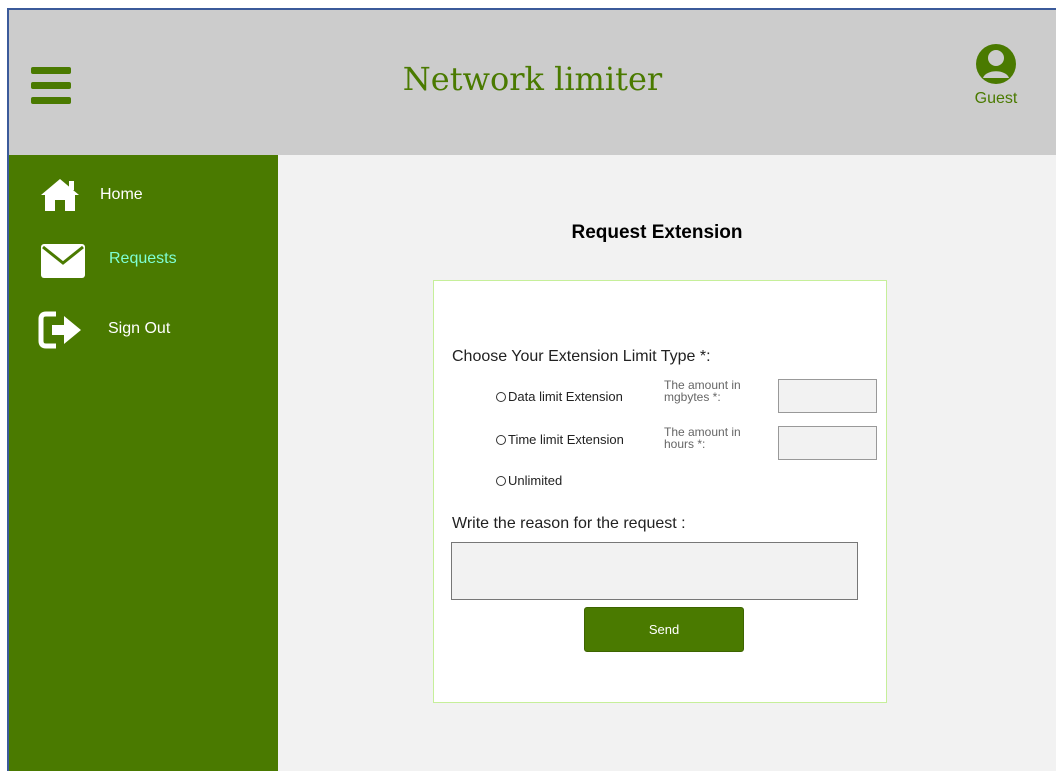 Image resolution: width=1056 pixels, height=771 pixels. I want to click on user-avatar-icon, so click(996, 64).